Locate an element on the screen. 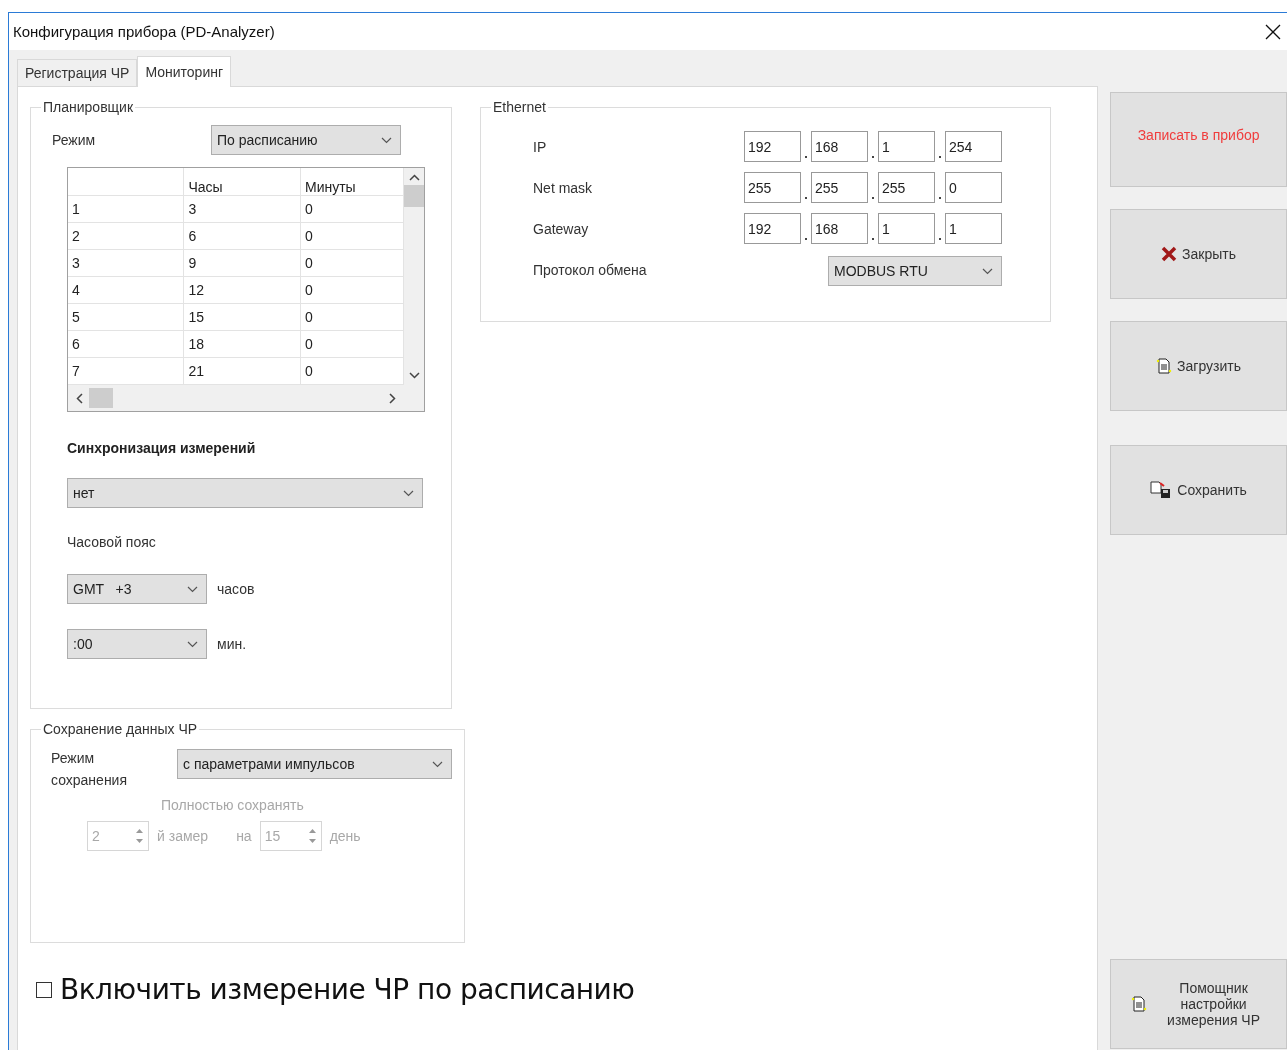 This screenshot has height=1050, width=1287. field-label: Gateway is located at coordinates (561, 228).